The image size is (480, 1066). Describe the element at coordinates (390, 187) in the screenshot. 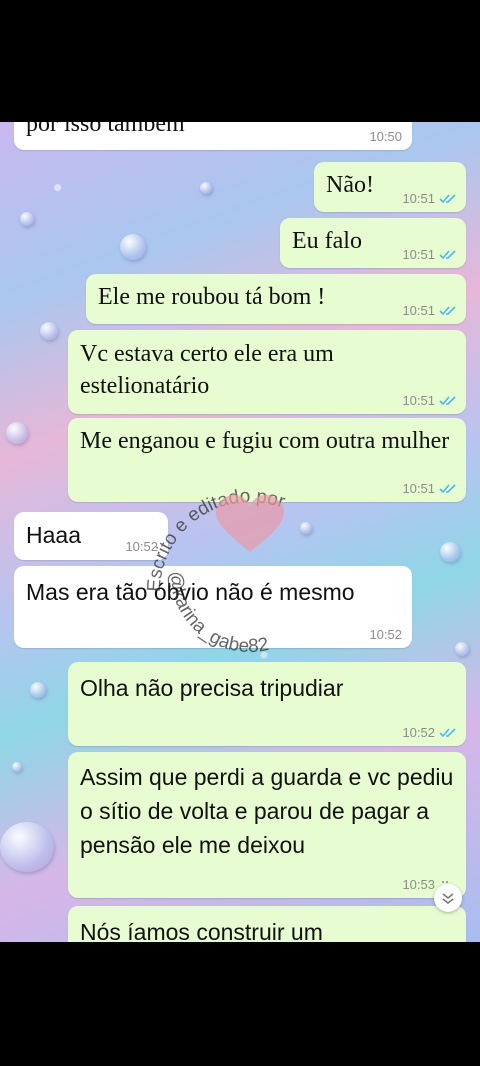

I see `message-bubble-outgoing: Não! 10:51` at that location.